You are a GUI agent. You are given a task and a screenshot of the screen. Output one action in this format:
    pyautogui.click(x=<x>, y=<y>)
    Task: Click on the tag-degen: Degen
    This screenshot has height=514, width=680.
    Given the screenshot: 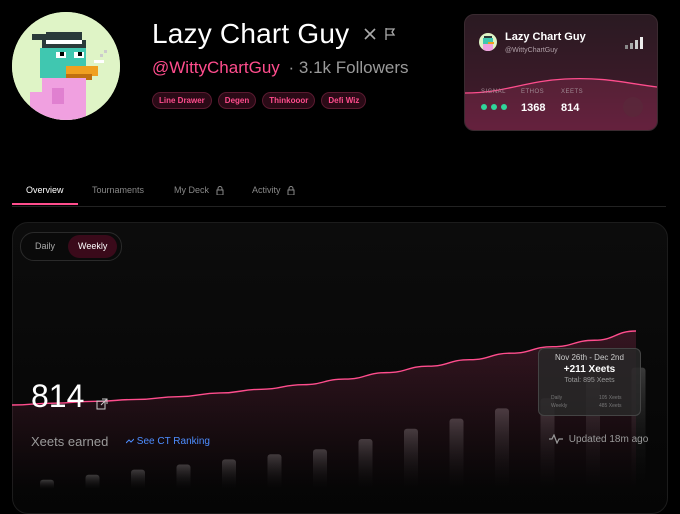 What is the action you would take?
    pyautogui.click(x=237, y=100)
    